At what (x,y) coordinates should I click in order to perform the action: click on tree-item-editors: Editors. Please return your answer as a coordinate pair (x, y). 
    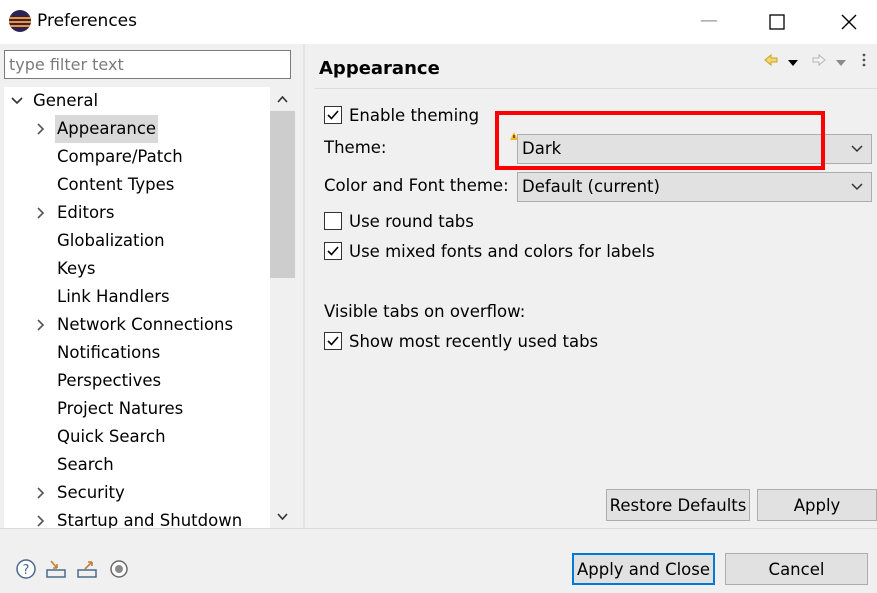
    Looking at the image, I should click on (137, 213).